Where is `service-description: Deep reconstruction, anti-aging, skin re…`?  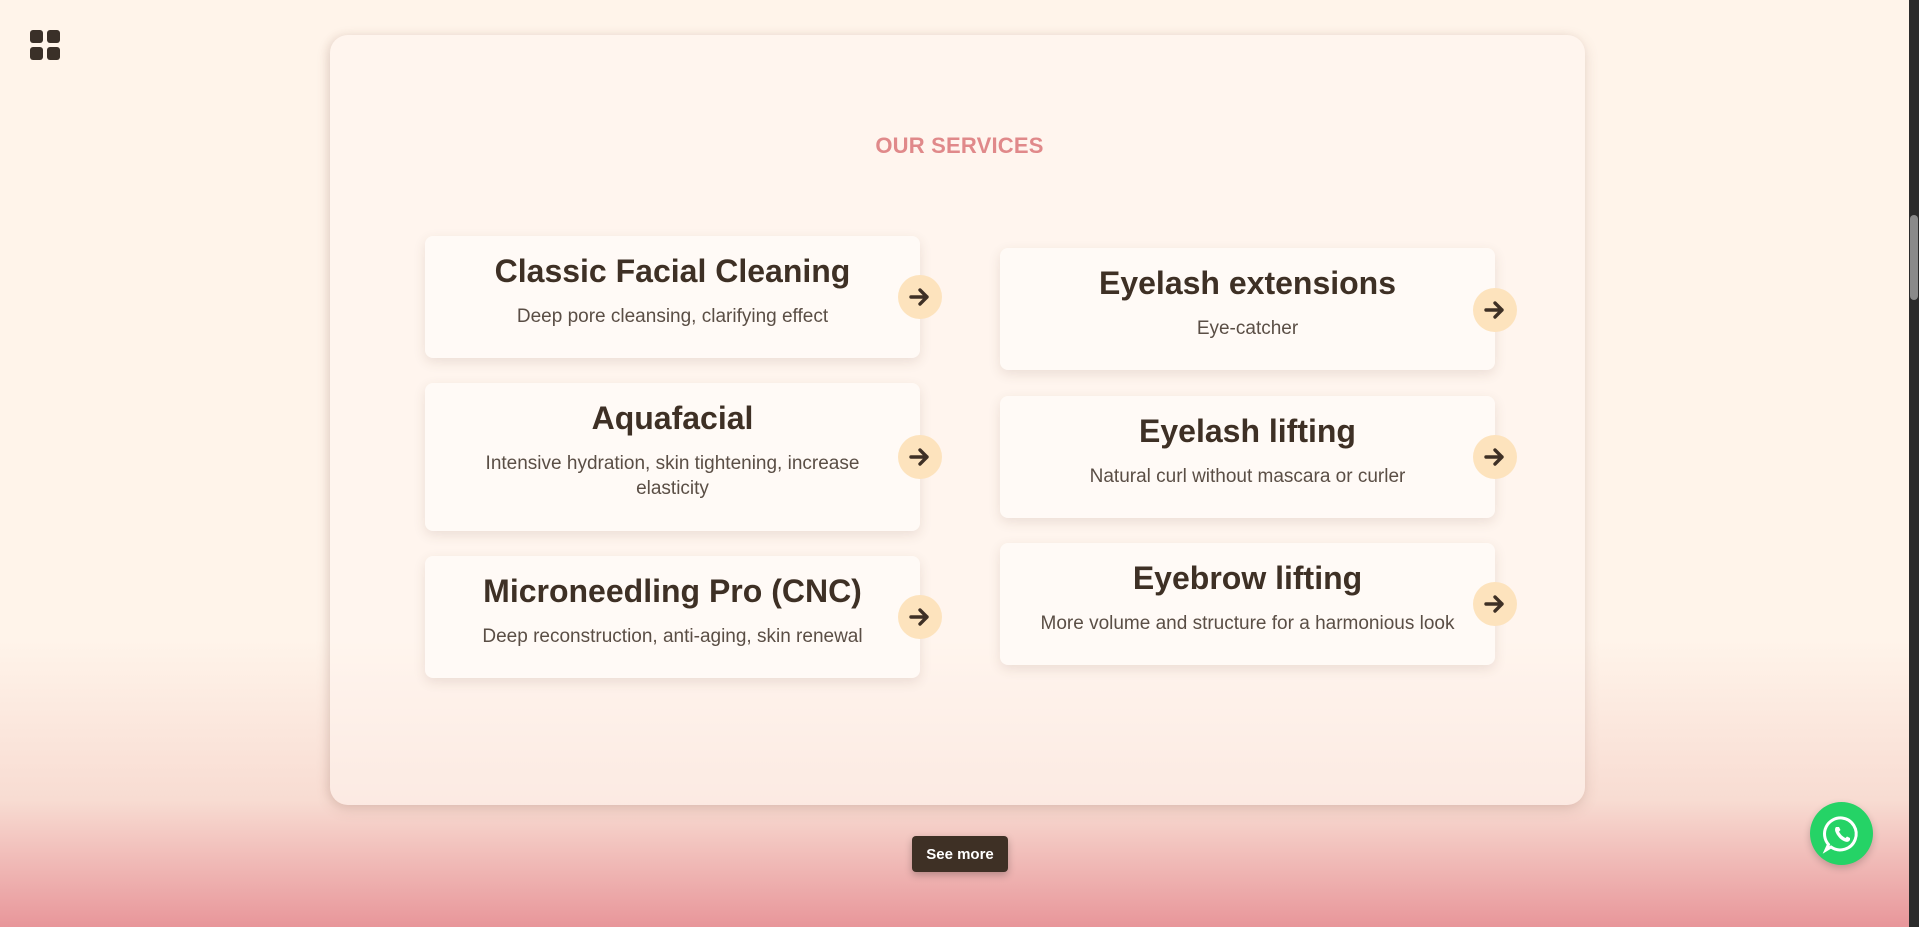
service-description: Deep reconstruction, anti-aging, skin re… is located at coordinates (672, 637).